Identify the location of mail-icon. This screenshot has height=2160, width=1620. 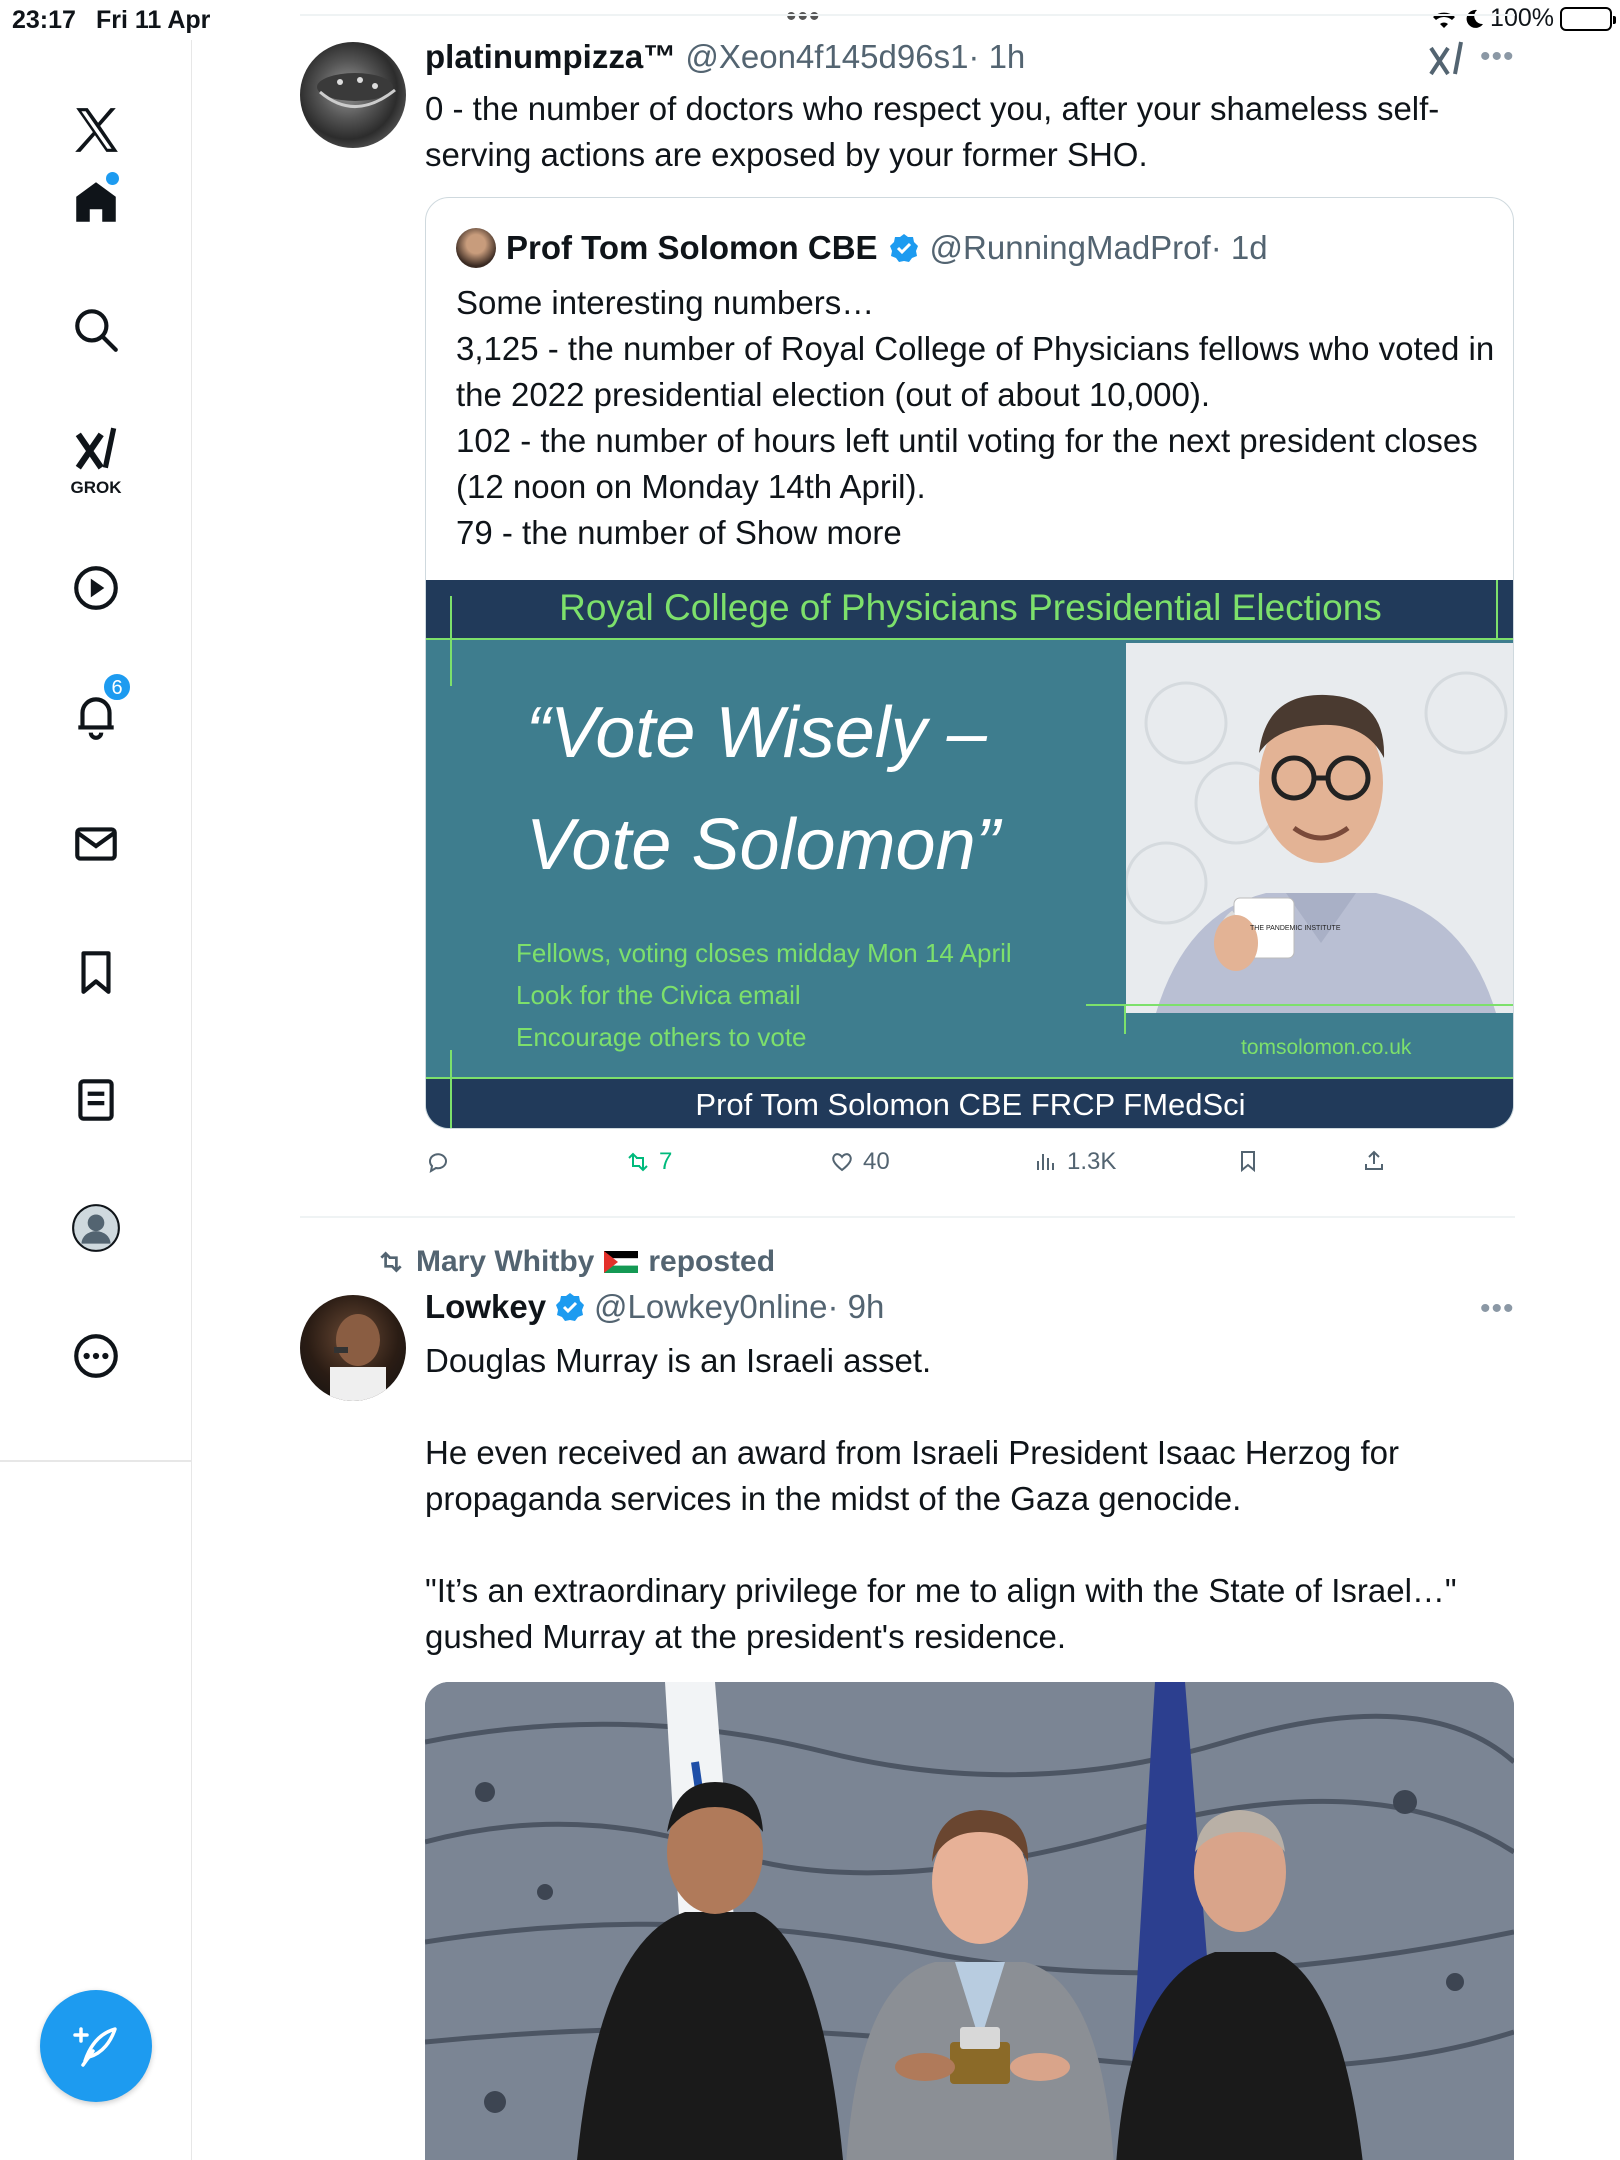
(96, 844).